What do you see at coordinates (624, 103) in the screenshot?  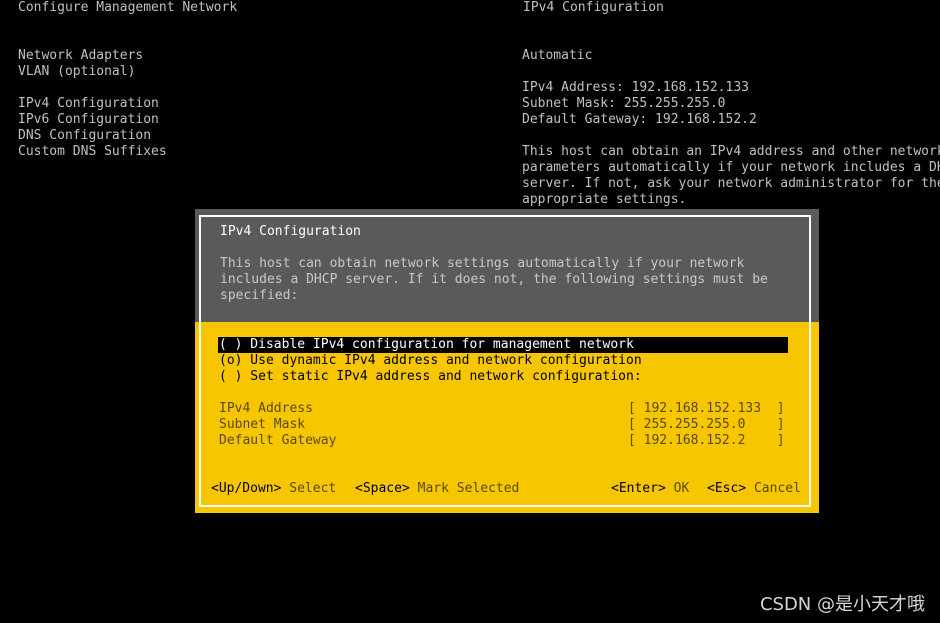 I see `subnet-mask-readout: Subnet Mask: 255.255.255.0` at bounding box center [624, 103].